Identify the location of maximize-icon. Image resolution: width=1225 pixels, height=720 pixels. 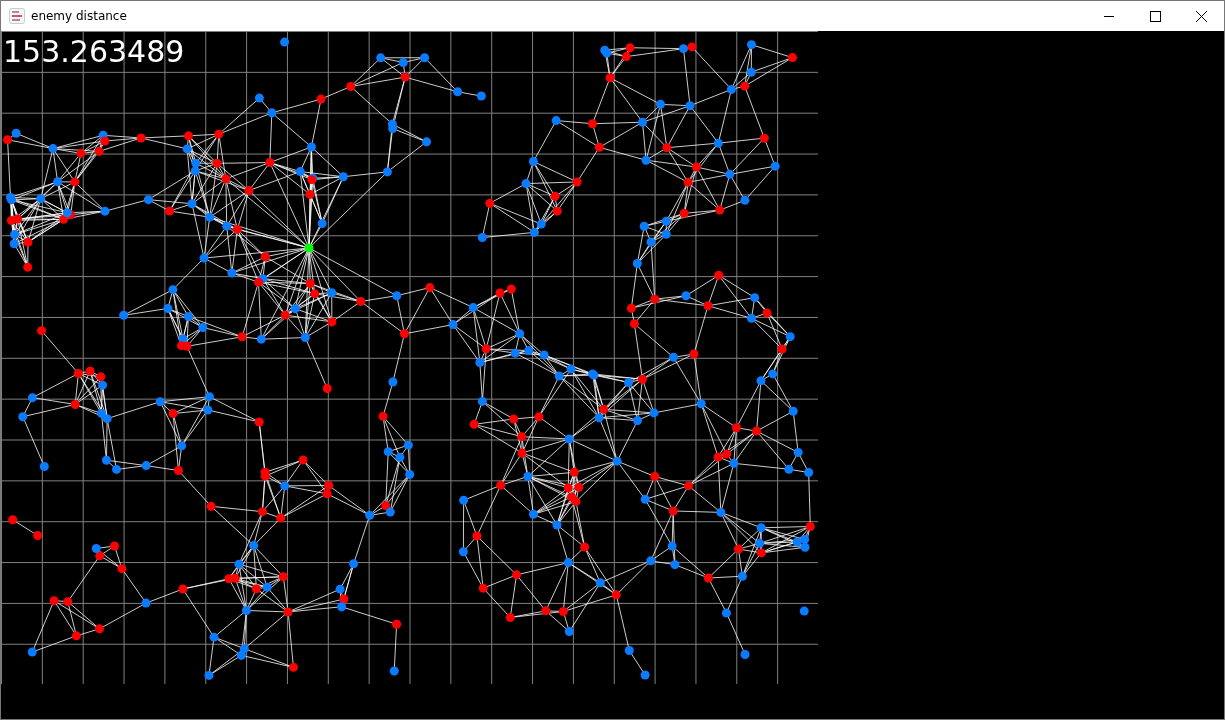
(1155, 16).